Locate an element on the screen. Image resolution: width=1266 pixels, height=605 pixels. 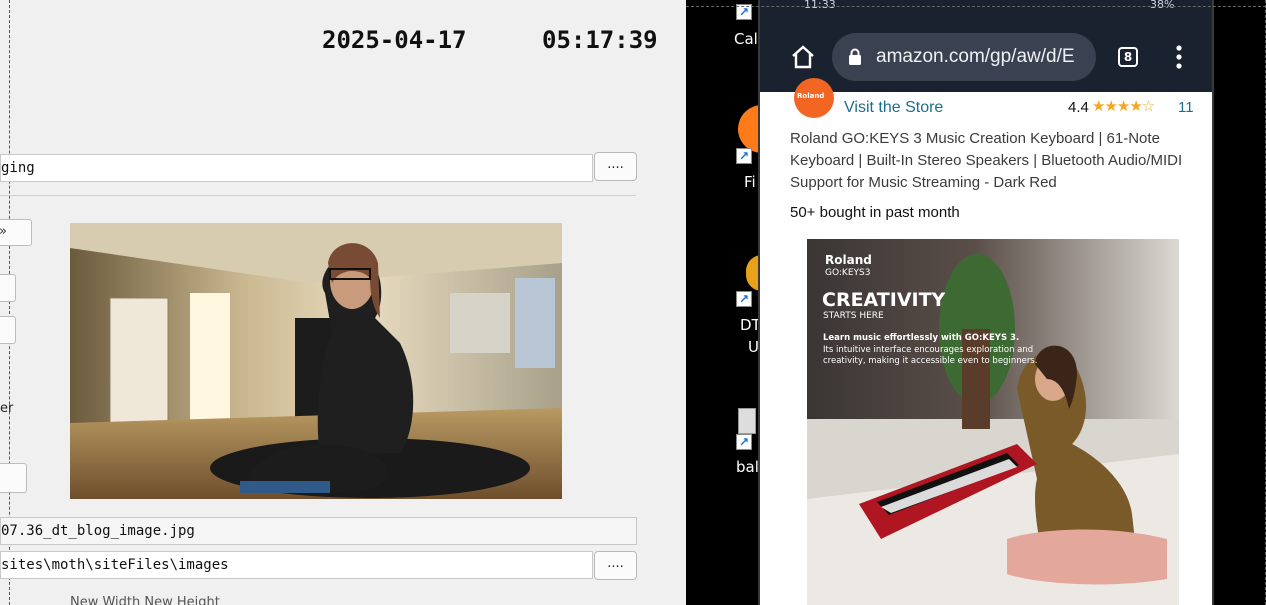
dimension-labels: New Width New Height is located at coordinates (145, 600).